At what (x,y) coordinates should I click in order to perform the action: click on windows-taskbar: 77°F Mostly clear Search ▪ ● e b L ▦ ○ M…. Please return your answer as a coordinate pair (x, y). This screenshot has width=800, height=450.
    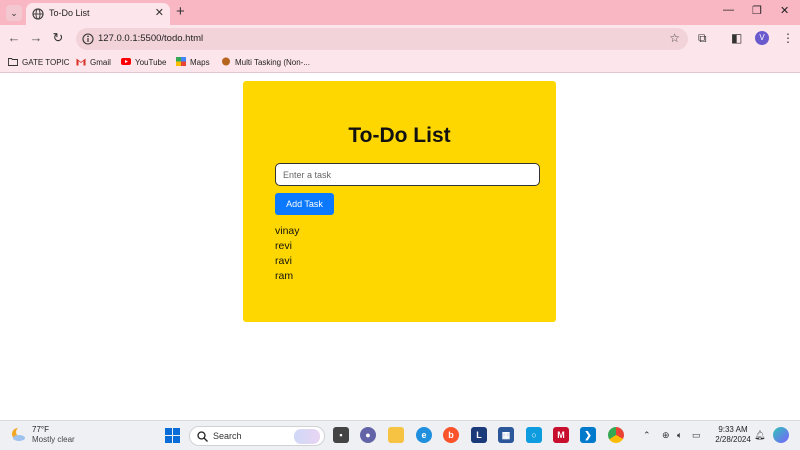
    Looking at the image, I should click on (400, 435).